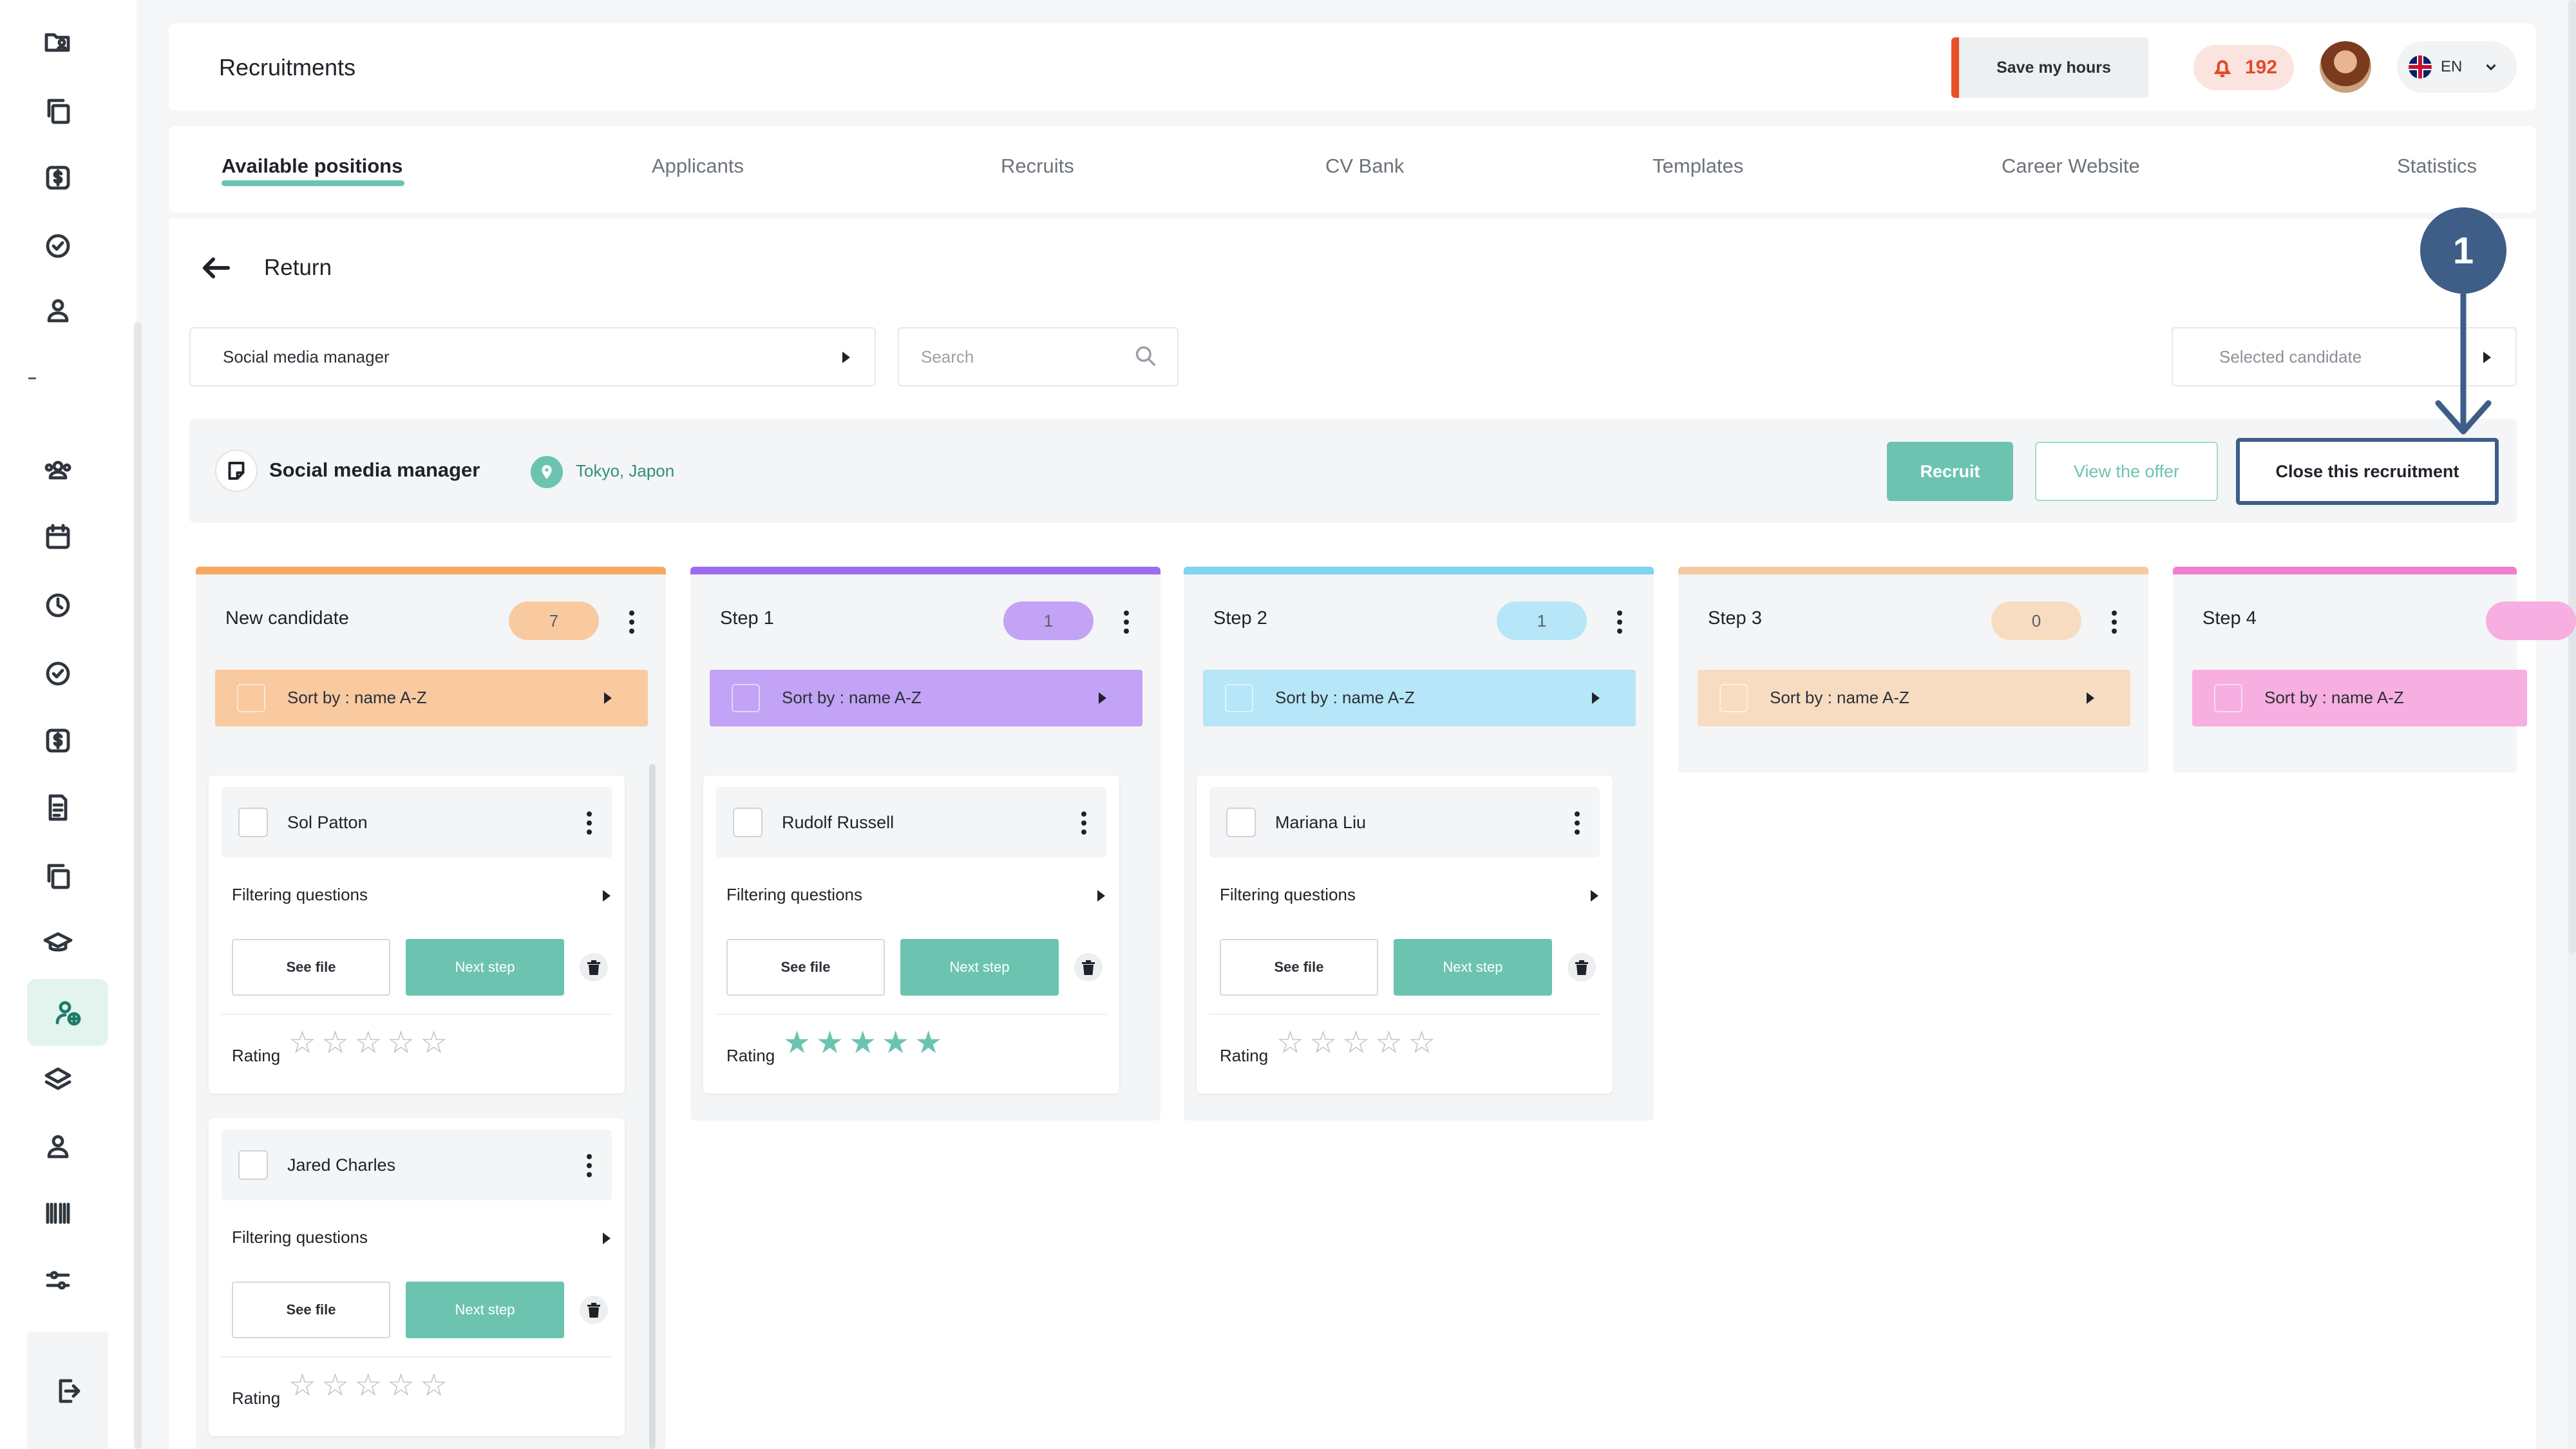 The width and height of the screenshot is (2576, 1449). Describe the element at coordinates (58, 42) in the screenshot. I see `folder-user-icon` at that location.